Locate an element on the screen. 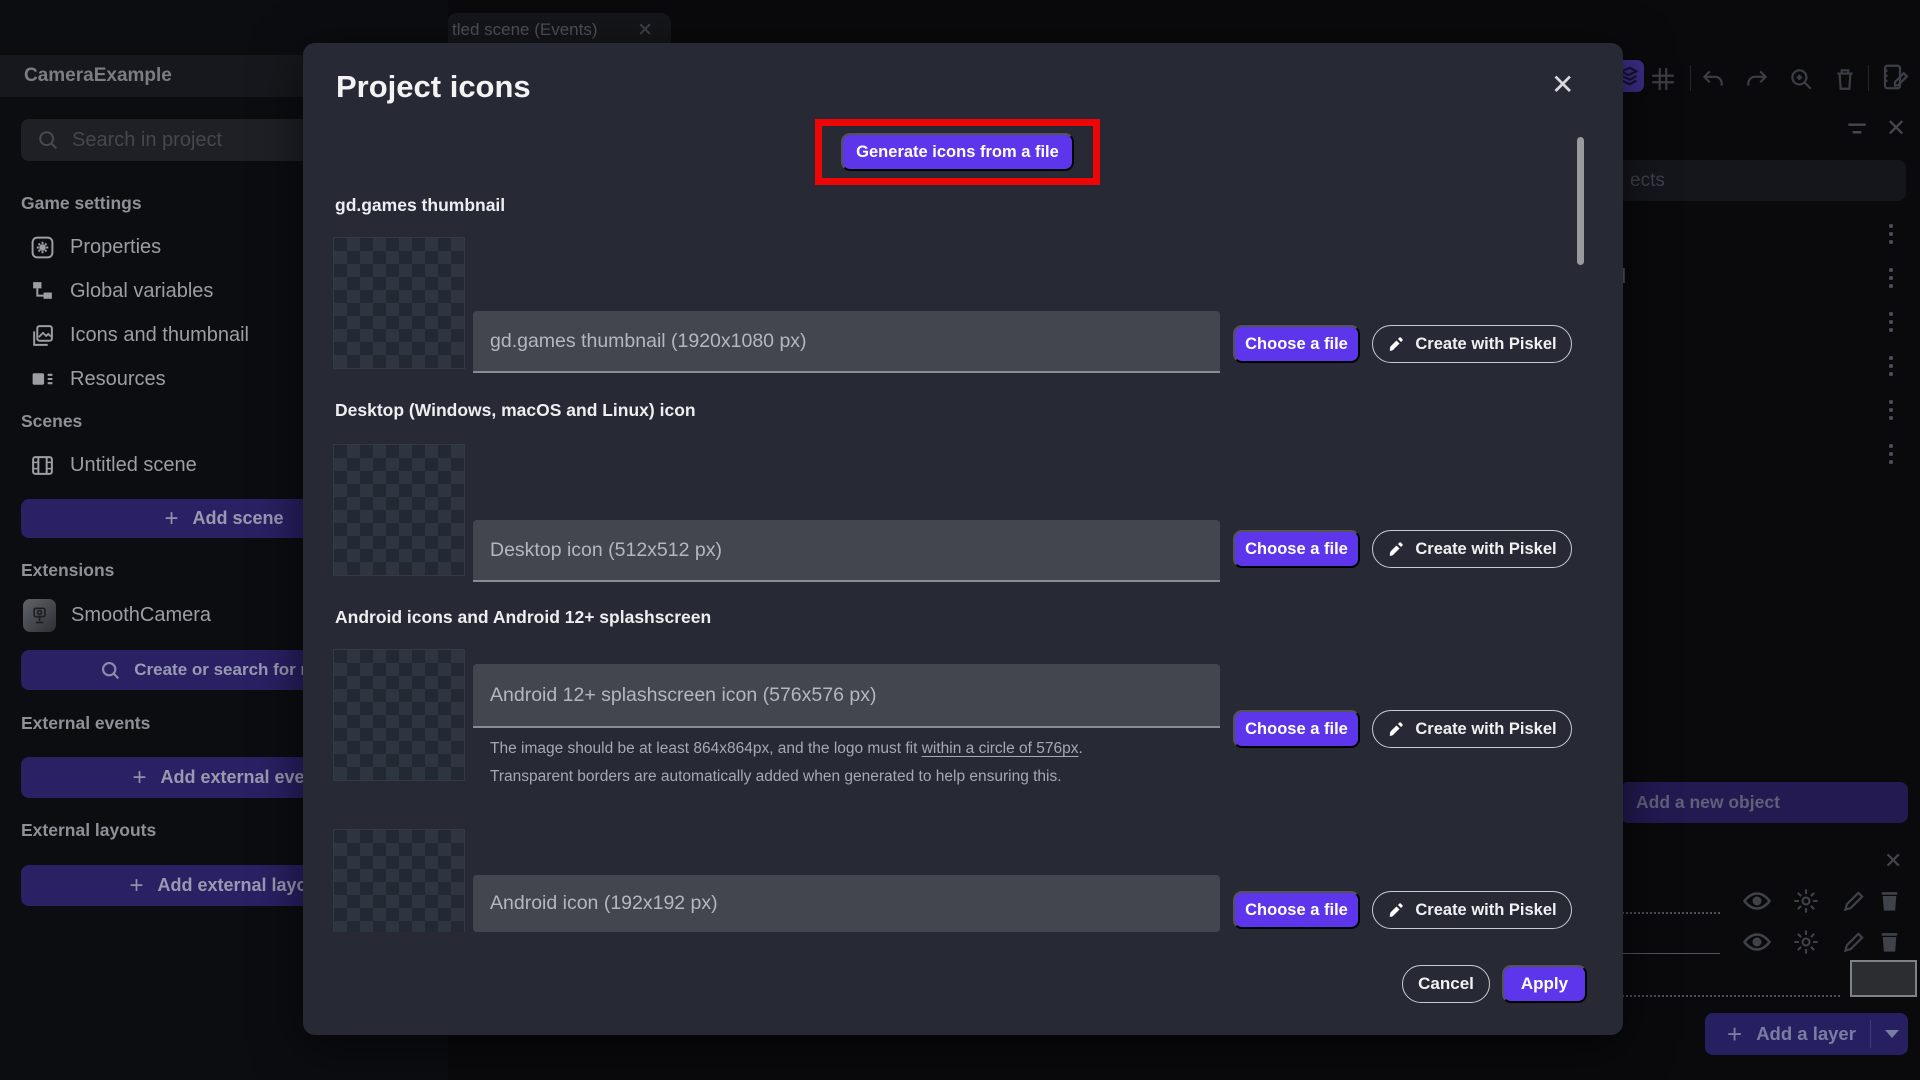  chevron-down-icon is located at coordinates (1891, 1034).